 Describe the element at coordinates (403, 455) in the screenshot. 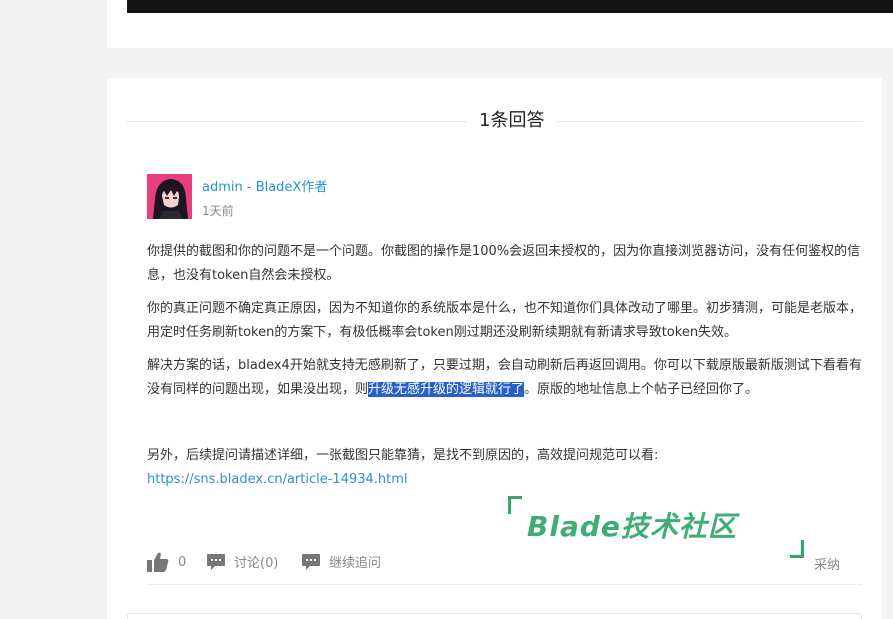

I see `guidelines-text: 另外，后续提问请描述详细，一张截图只能靠猜，是找不到原因的，高效提问规范可以看:` at that location.